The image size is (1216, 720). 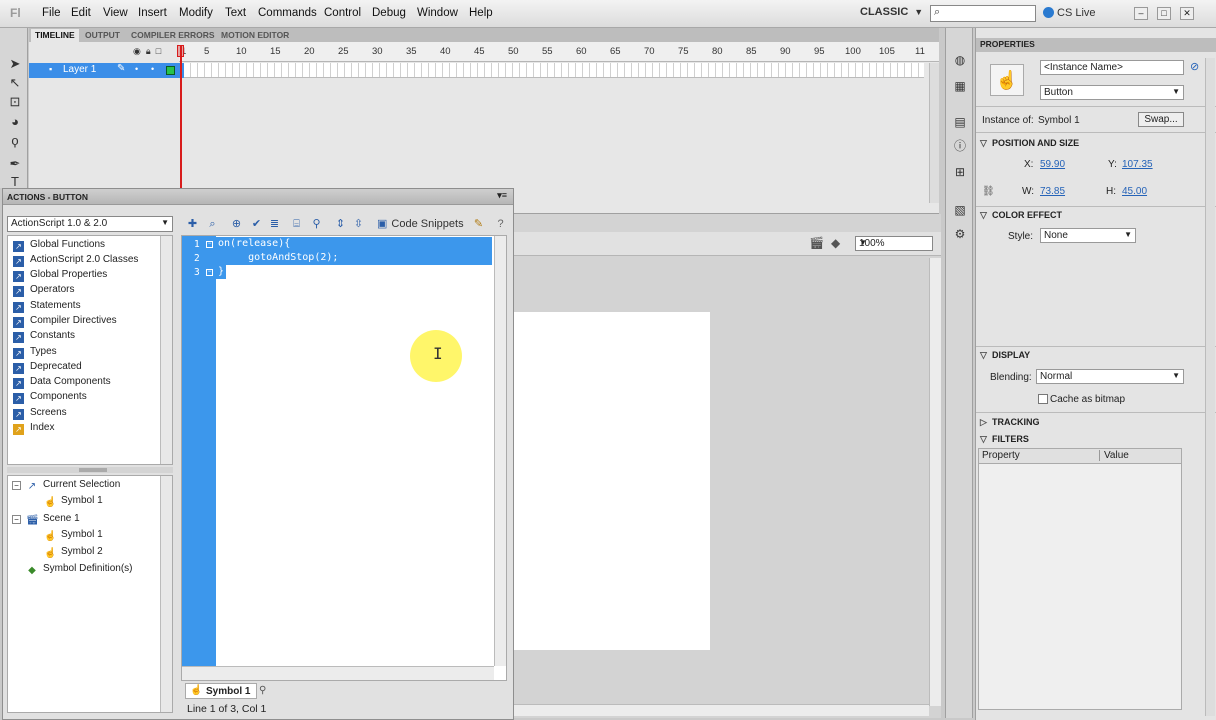 What do you see at coordinates (1112, 67) in the screenshot?
I see `instance-name-input: <Instance Name>` at bounding box center [1112, 67].